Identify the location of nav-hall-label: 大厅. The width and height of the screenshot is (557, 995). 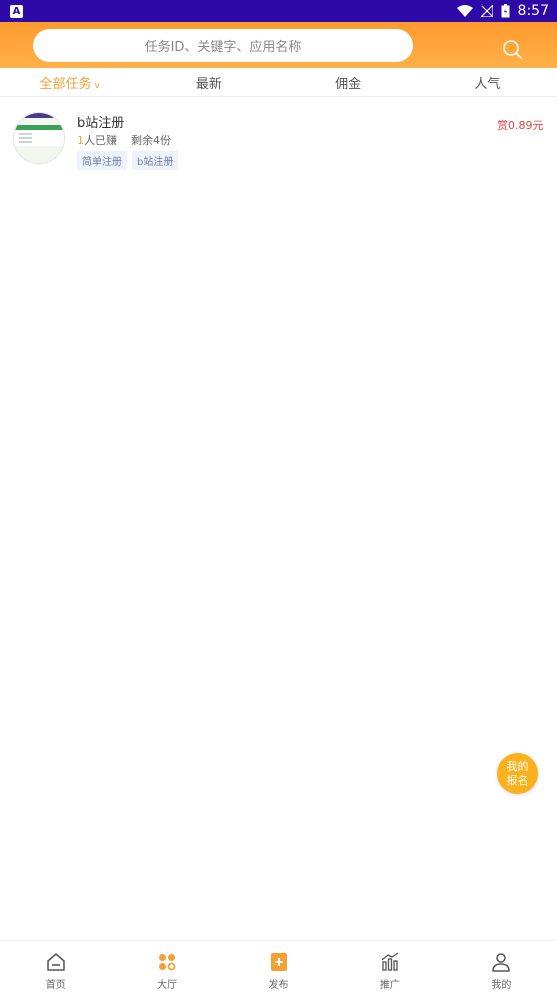
(167, 985).